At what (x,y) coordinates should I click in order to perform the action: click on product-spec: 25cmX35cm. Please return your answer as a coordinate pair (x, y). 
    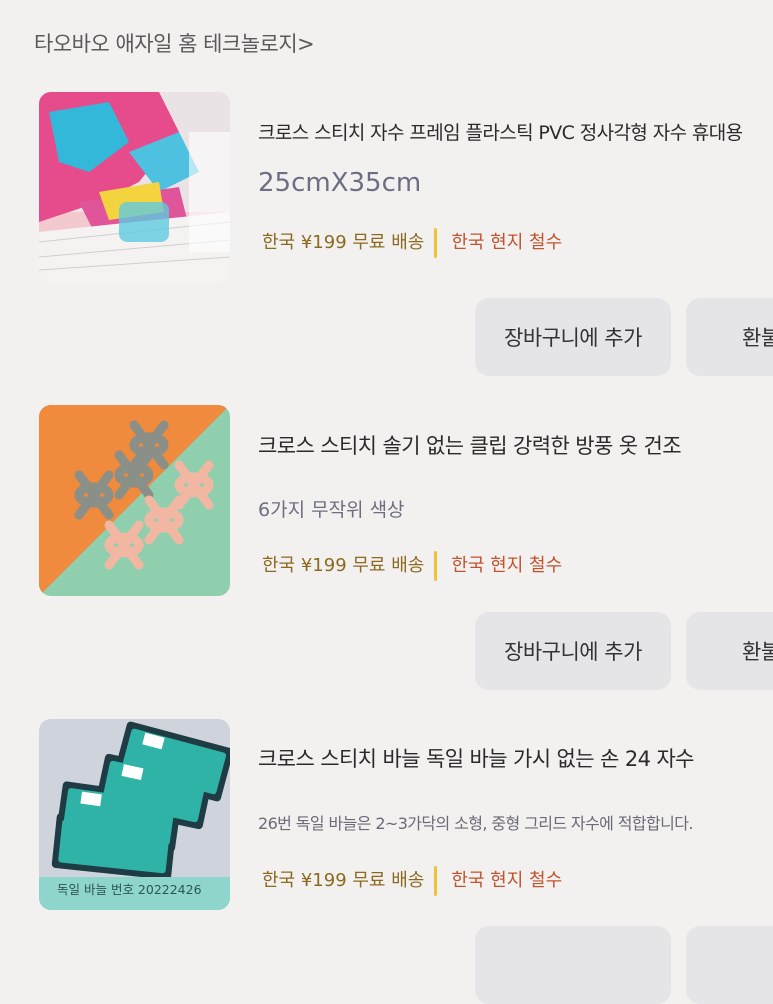
    Looking at the image, I should click on (340, 183).